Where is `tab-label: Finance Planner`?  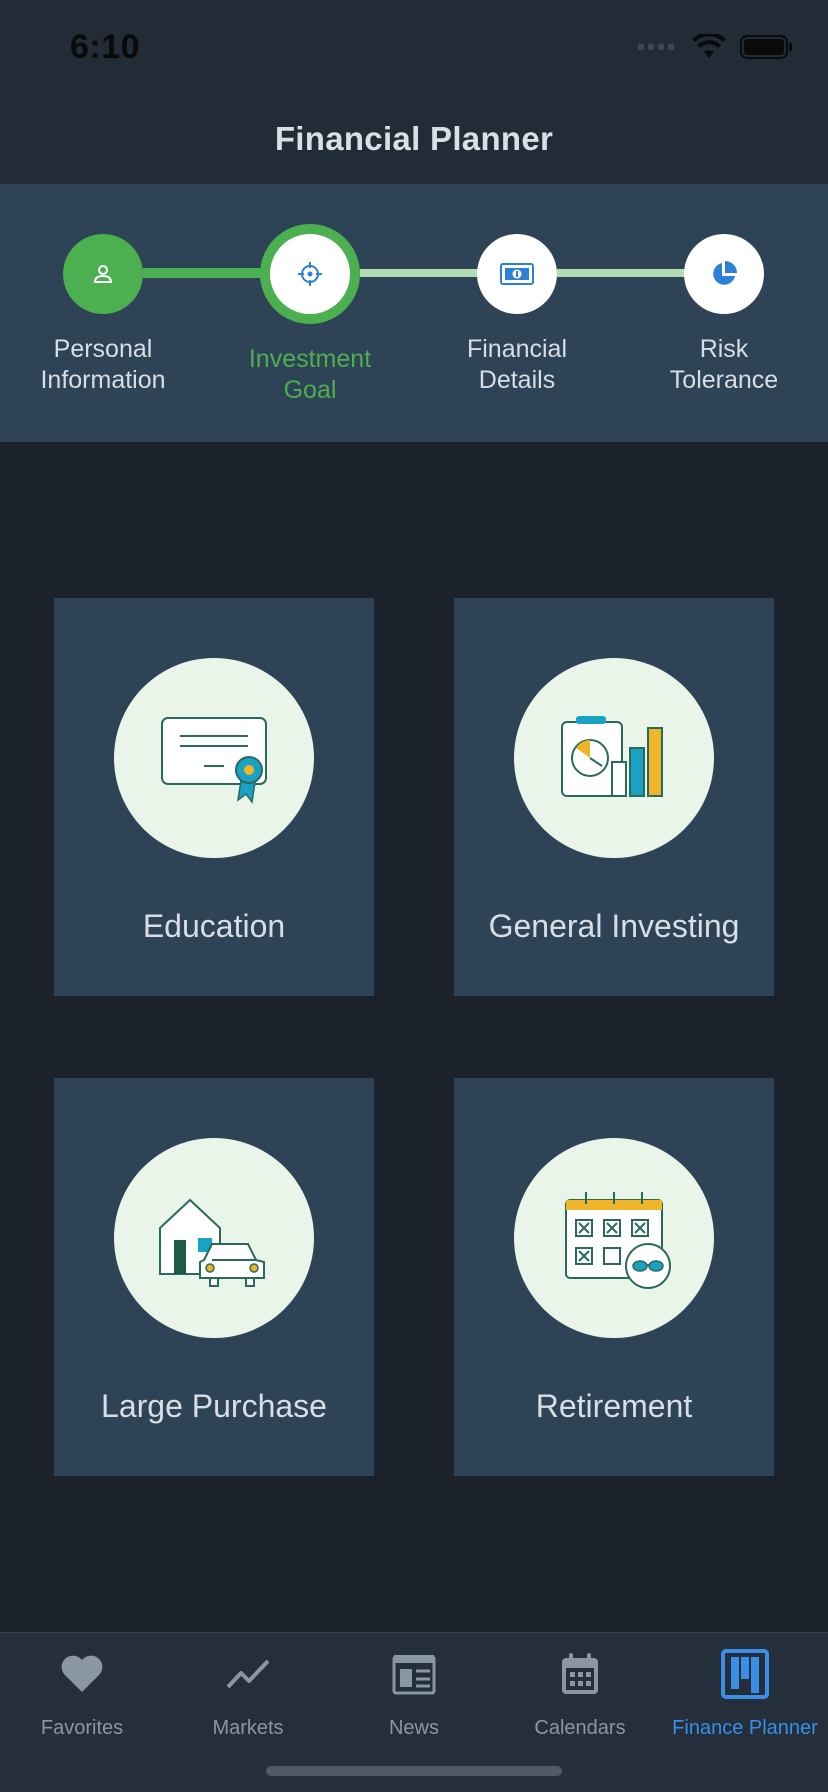 tab-label: Finance Planner is located at coordinates (745, 1728).